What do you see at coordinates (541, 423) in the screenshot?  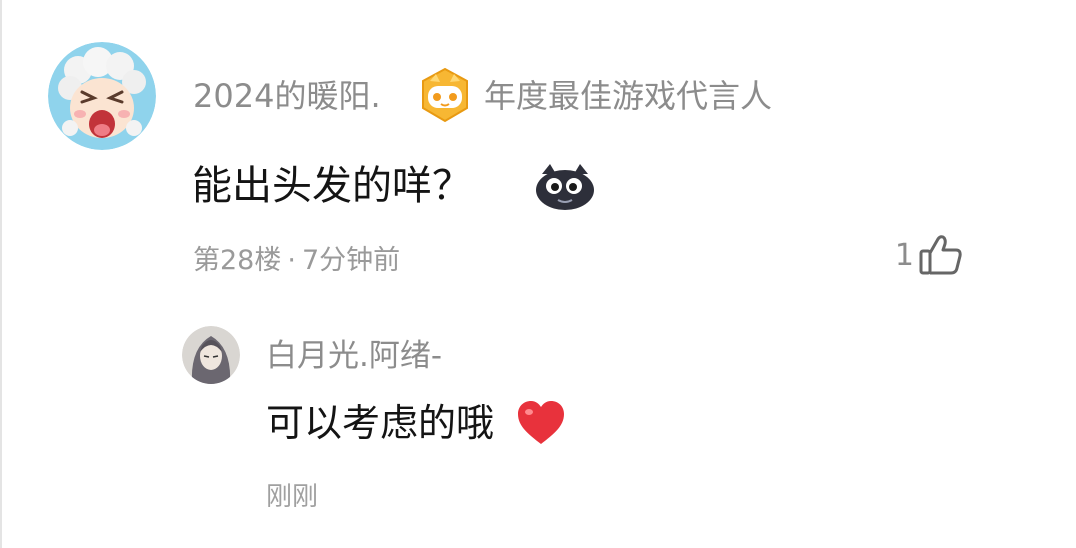 I see `red-heart-emoji-icon` at bounding box center [541, 423].